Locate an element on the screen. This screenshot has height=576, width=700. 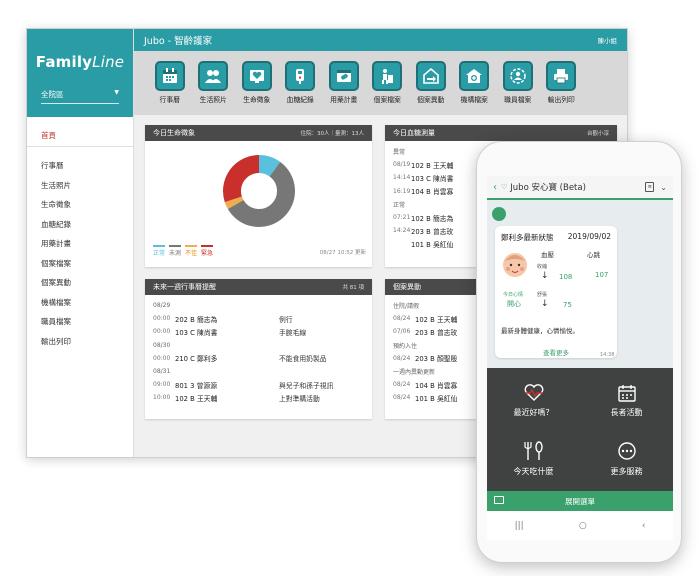
mood-label: 今日心情 is located at coordinates (513, 295).